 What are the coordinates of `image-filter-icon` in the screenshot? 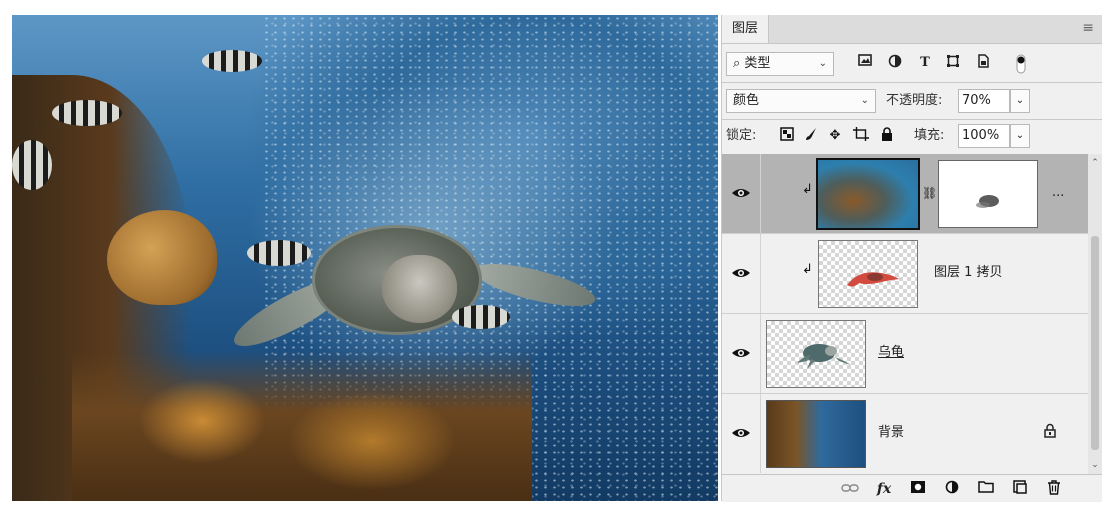 It's located at (865, 63).